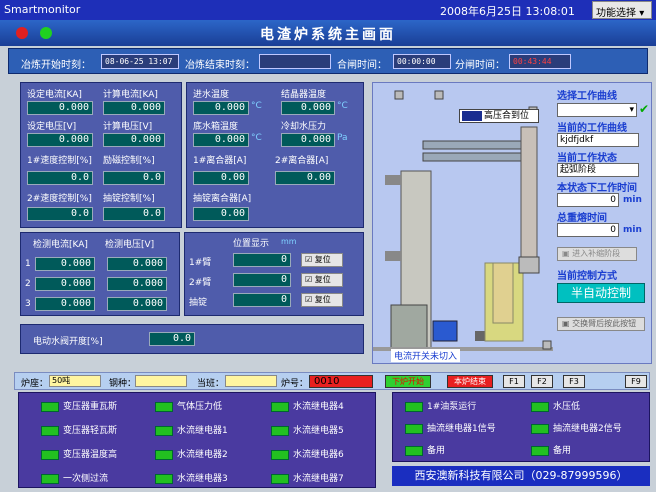 The width and height of the screenshot is (656, 492). I want to click on inlet-temp-value: 0.000, so click(221, 108).